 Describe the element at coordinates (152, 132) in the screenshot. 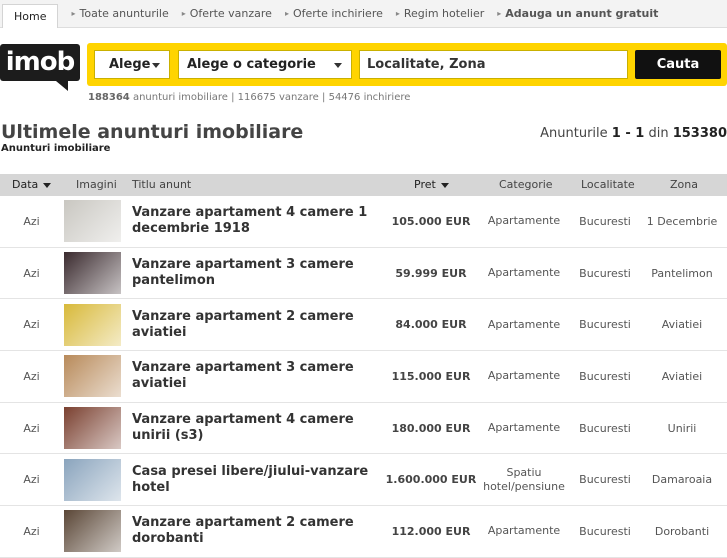

I see `page-title: Ultimele anunturi imobiliare` at that location.